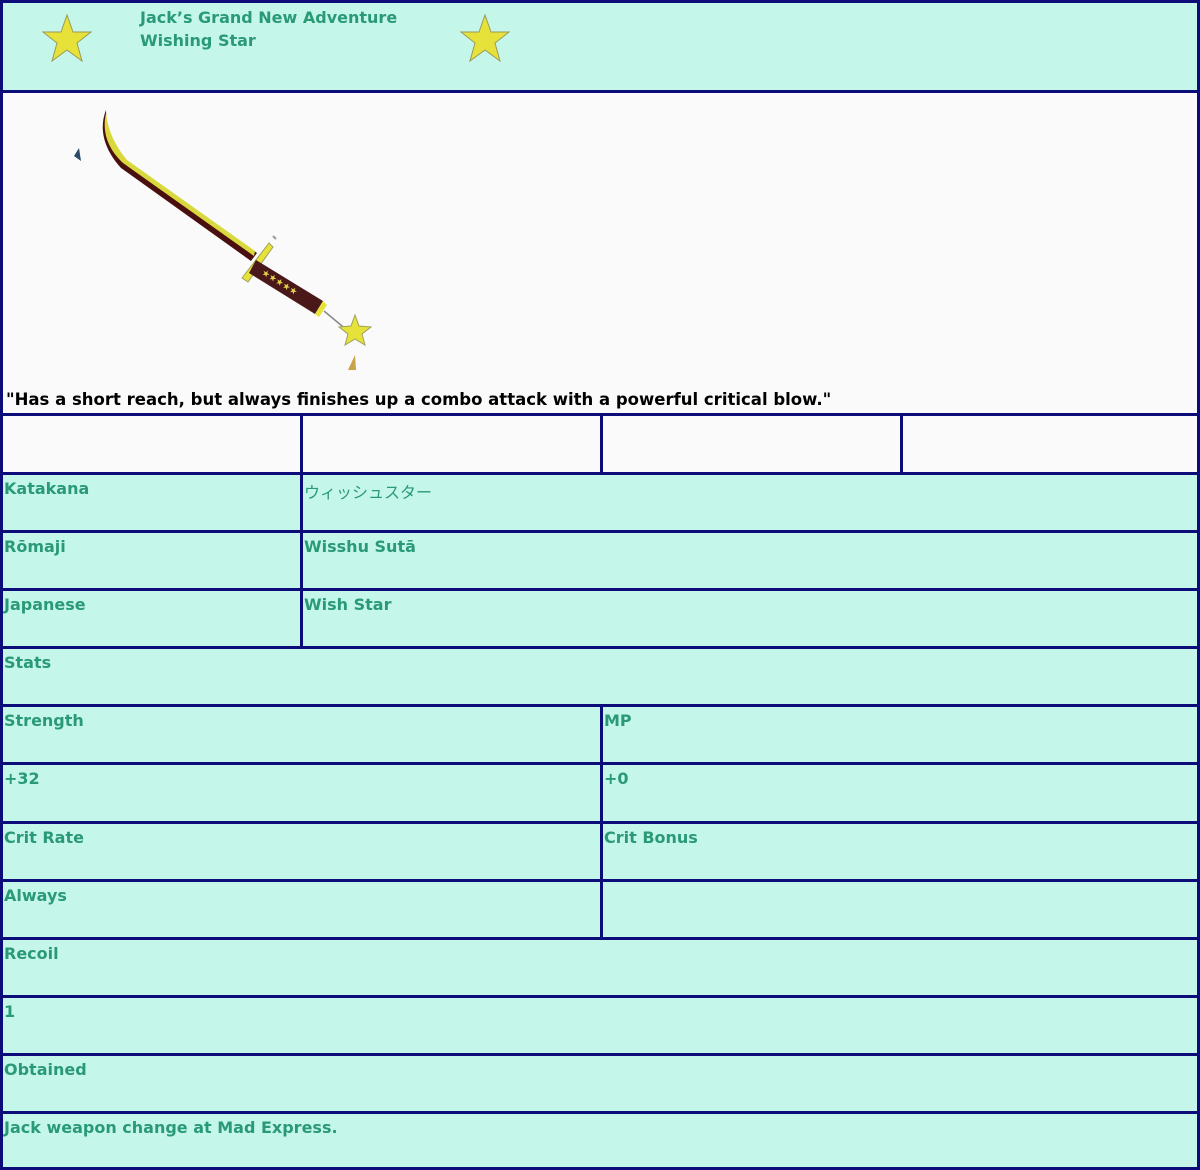 The height and width of the screenshot is (1170, 1200). I want to click on stats-heading: Stats, so click(600, 676).